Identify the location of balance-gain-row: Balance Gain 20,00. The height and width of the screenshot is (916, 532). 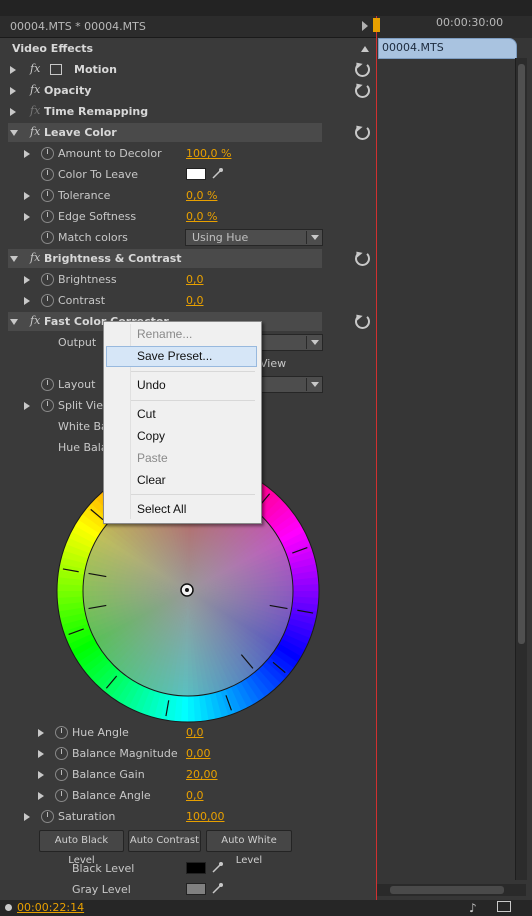
(188, 774).